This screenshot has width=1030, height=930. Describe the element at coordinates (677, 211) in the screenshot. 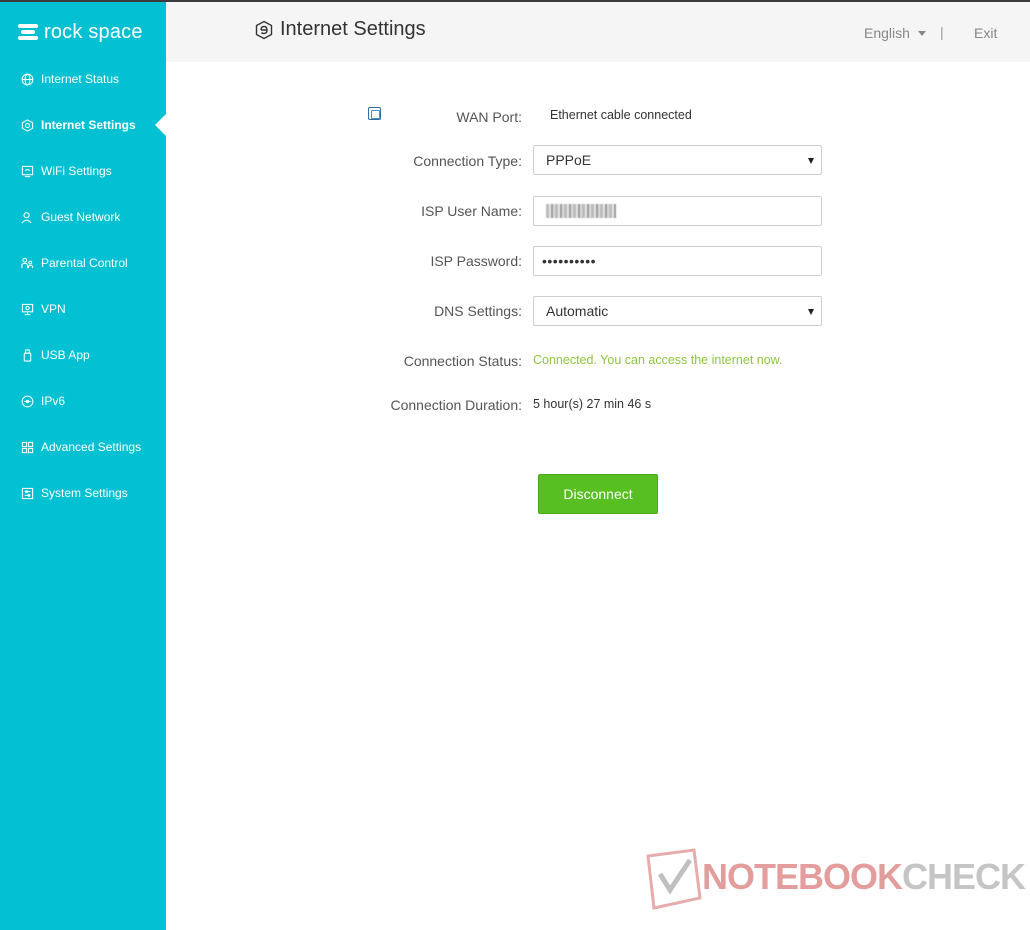

I see `isp-user-name-input` at that location.